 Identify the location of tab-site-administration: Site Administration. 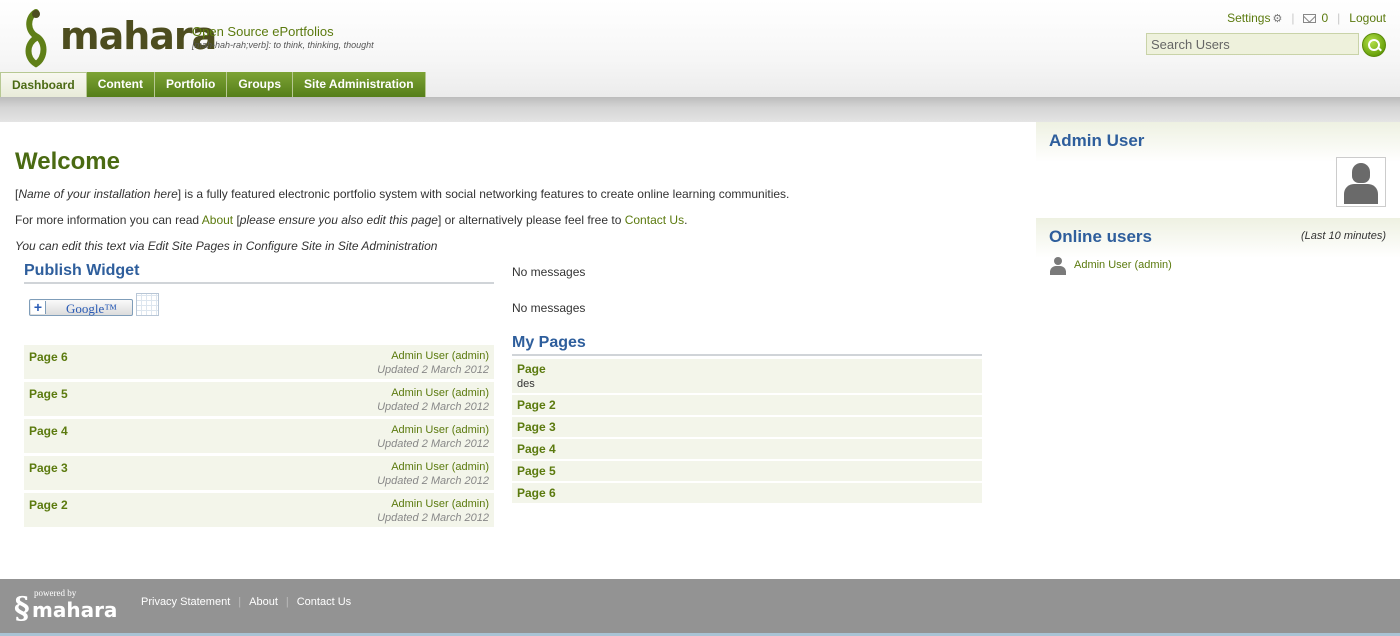
(359, 84).